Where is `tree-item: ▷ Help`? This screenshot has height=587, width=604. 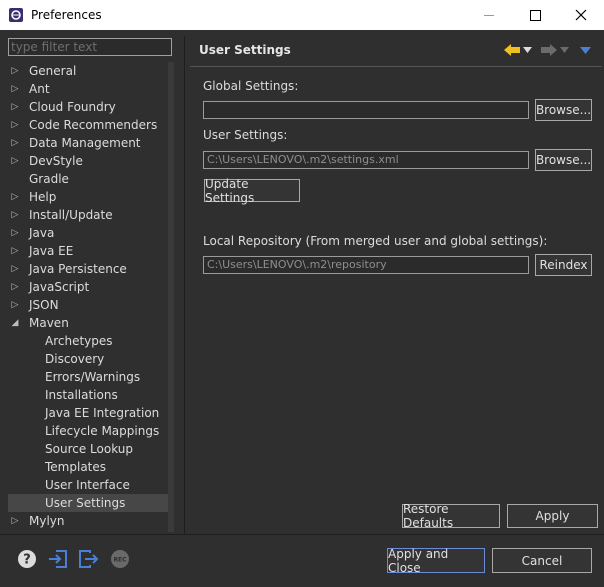
tree-item: ▷ Help is located at coordinates (88, 197).